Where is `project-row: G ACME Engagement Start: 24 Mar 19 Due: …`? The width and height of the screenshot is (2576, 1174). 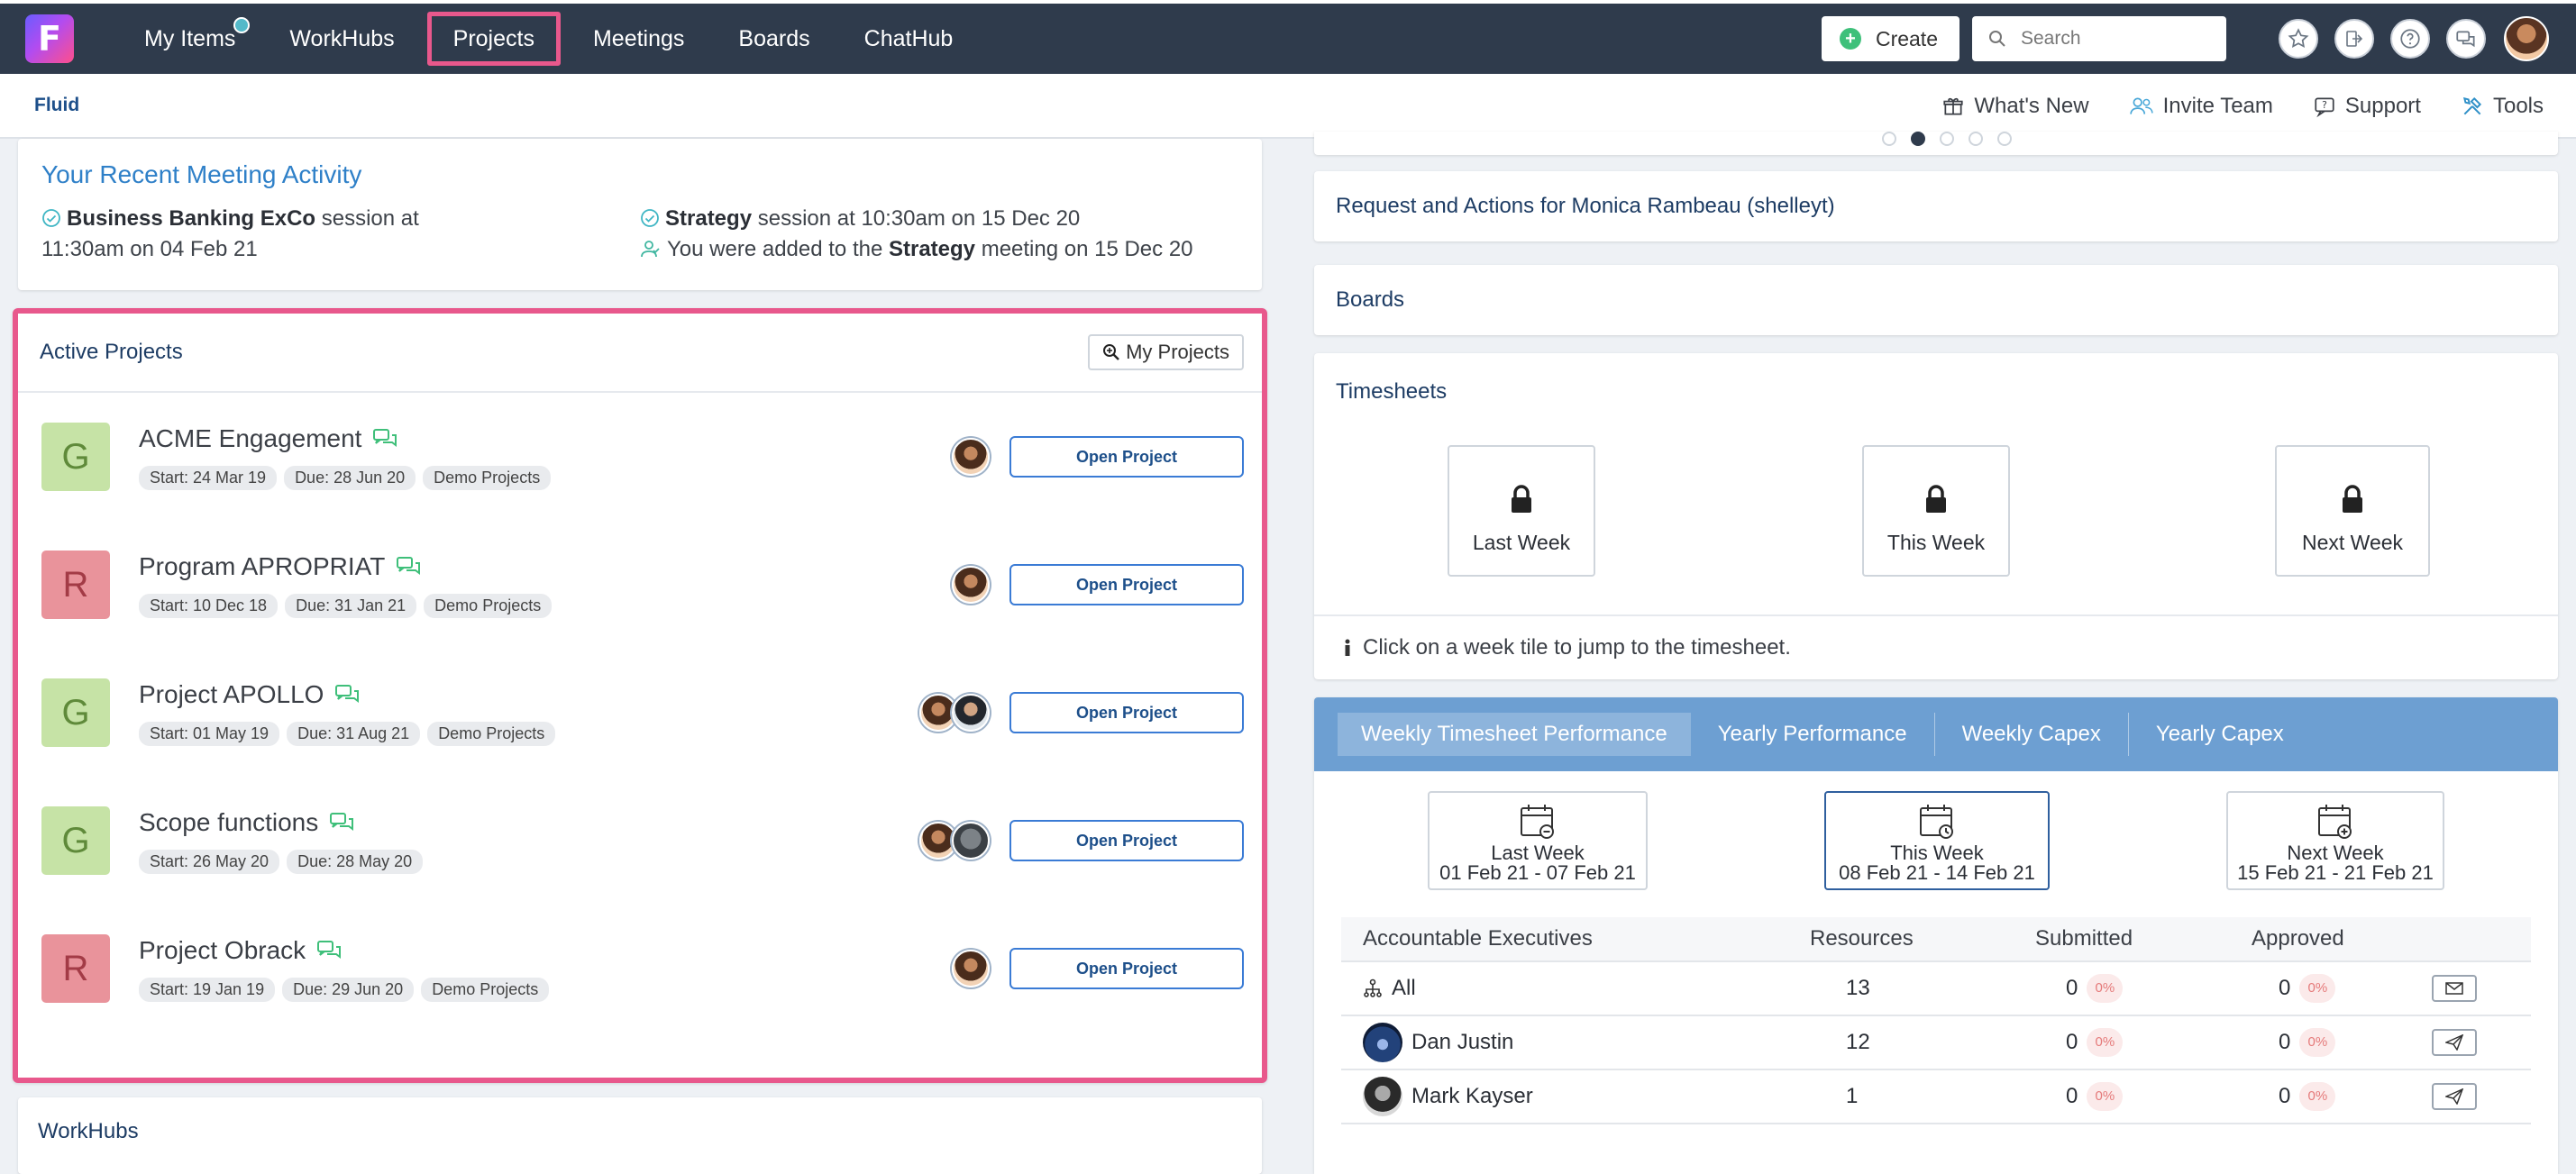
project-row: G ACME Engagement Start: 24 Mar 19 Due: … is located at coordinates (640, 457).